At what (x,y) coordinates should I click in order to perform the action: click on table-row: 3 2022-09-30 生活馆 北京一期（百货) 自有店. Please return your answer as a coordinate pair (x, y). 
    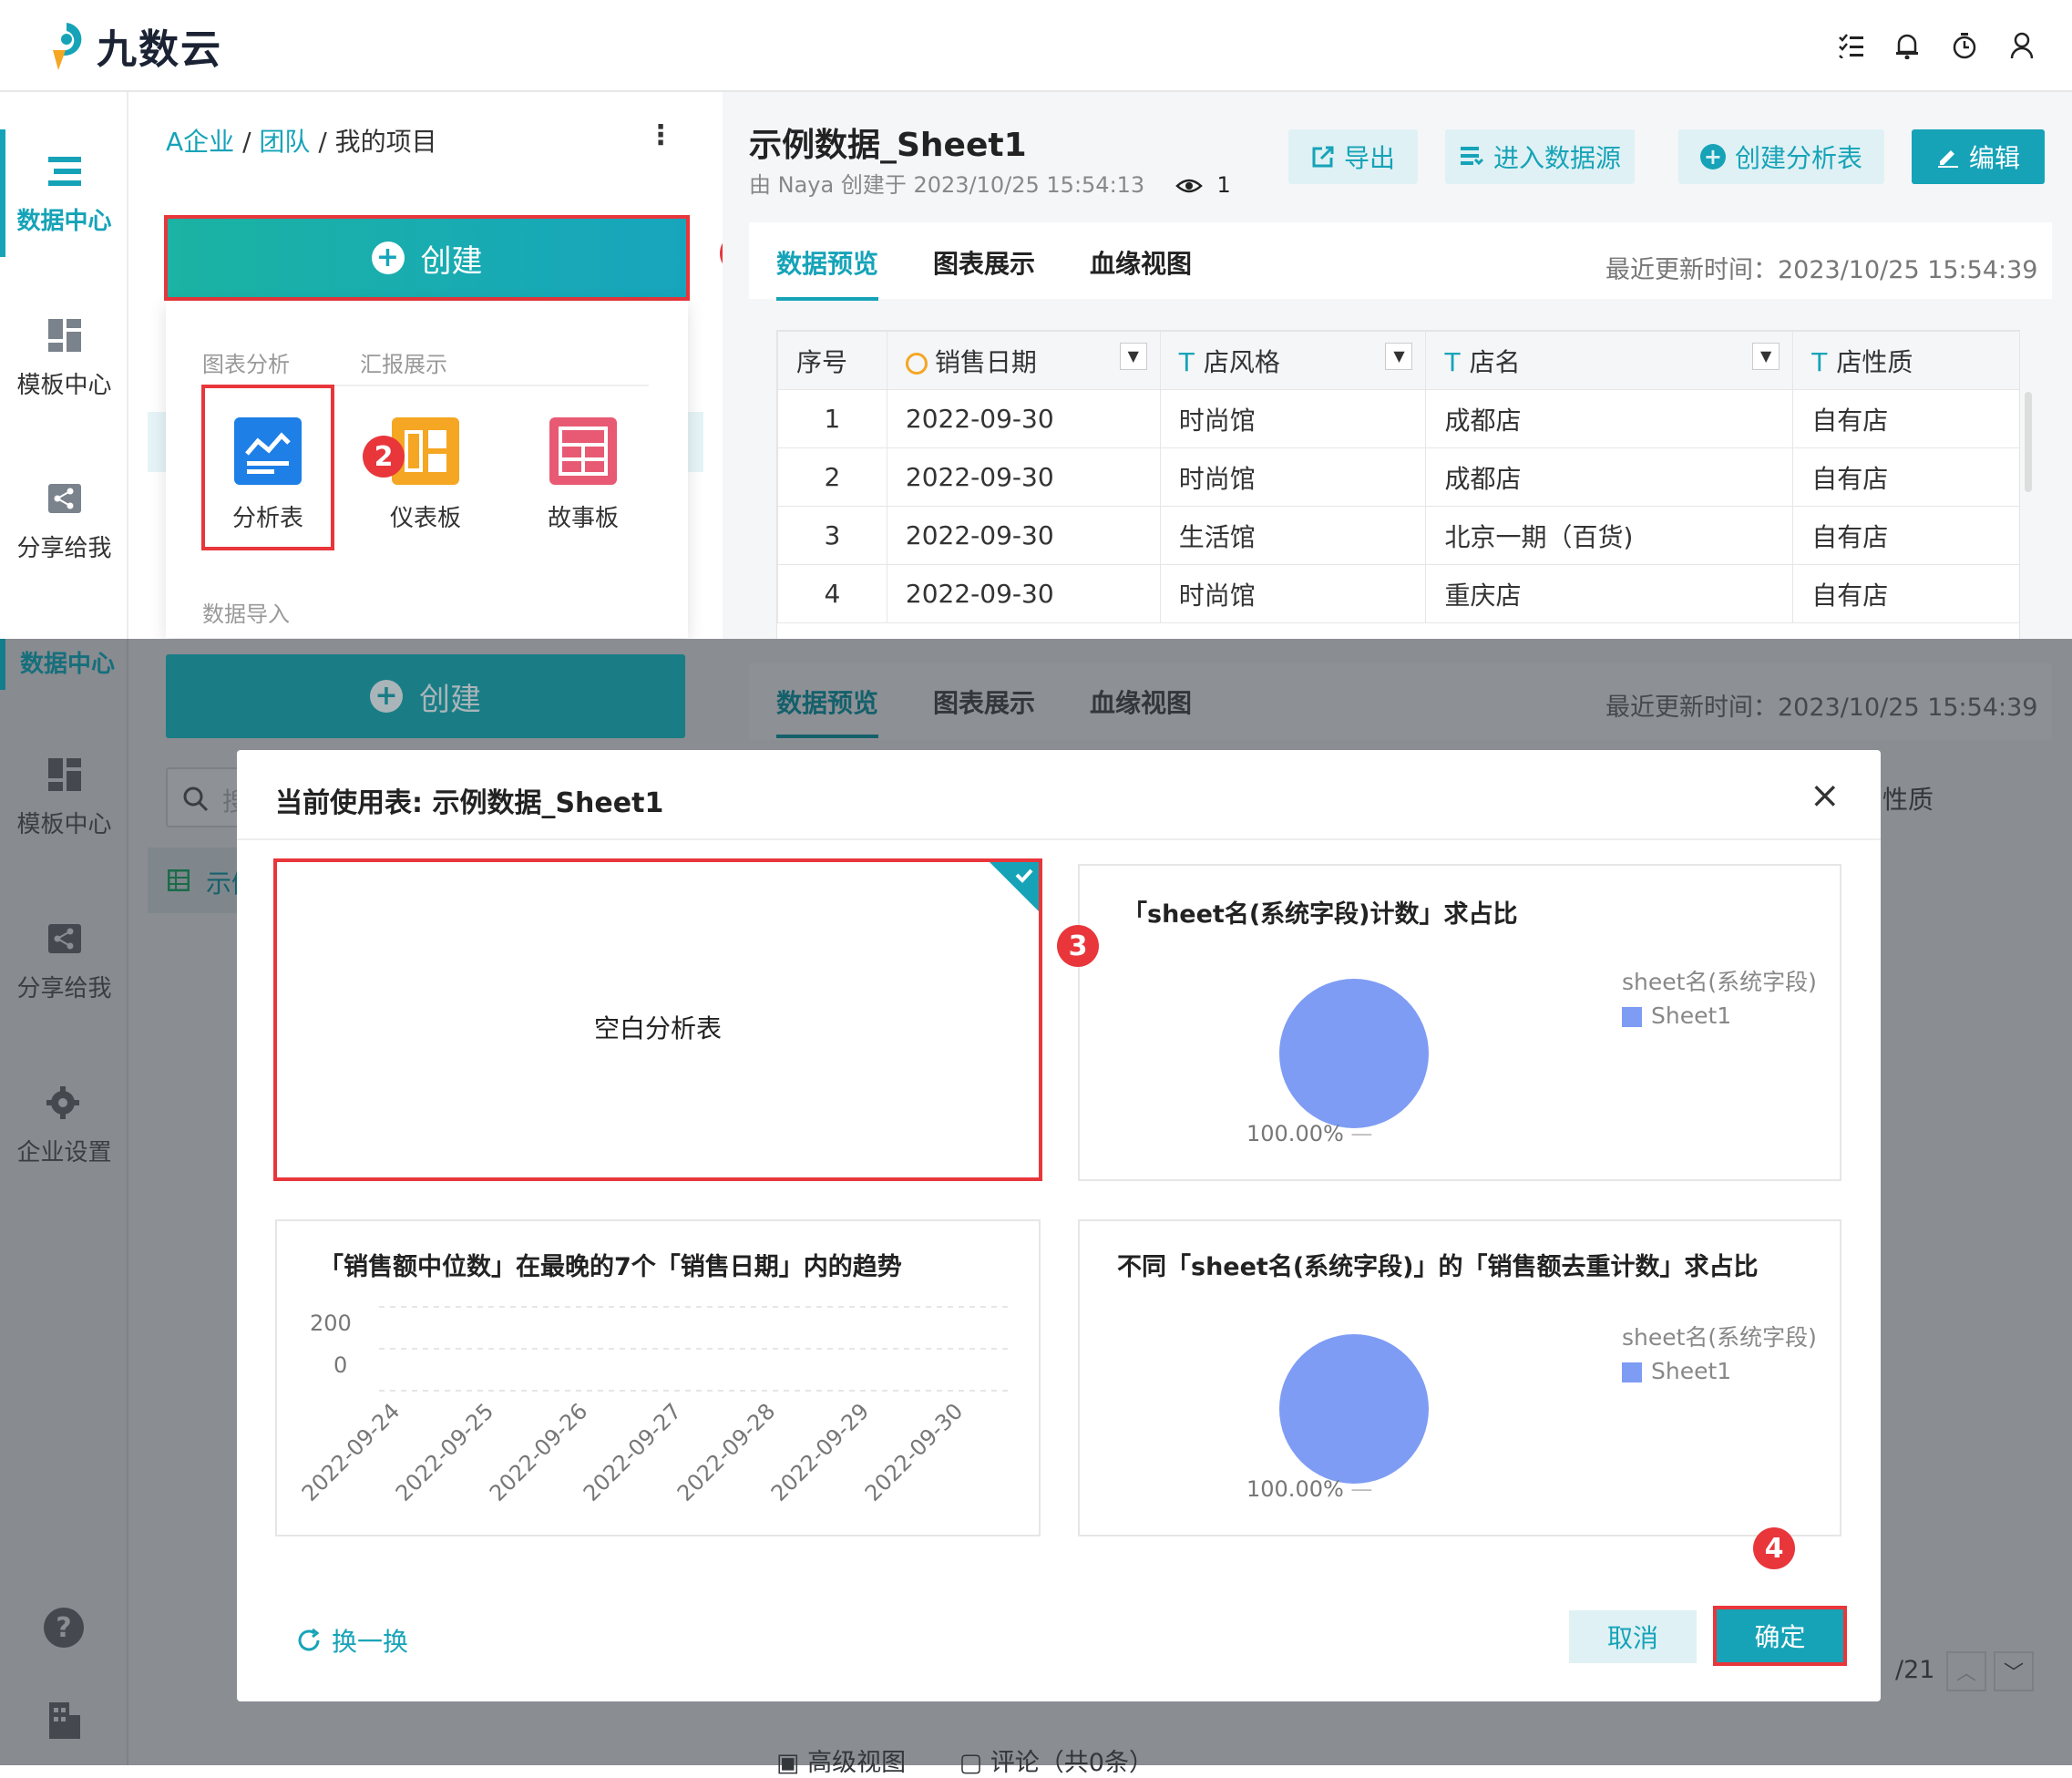
    Looking at the image, I should click on (1398, 535).